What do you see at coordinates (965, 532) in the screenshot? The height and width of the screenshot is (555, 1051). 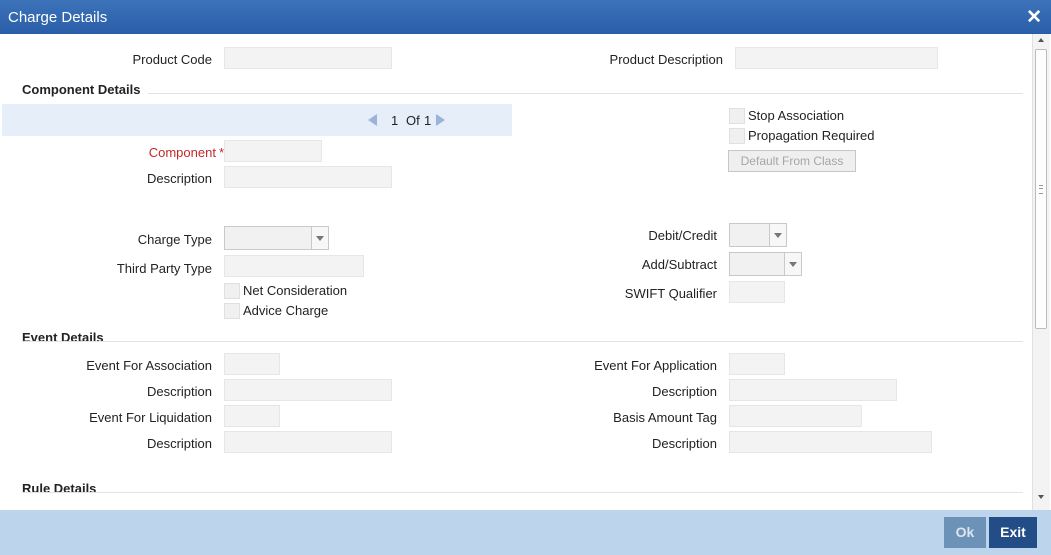 I see `ok-button: Ok` at bounding box center [965, 532].